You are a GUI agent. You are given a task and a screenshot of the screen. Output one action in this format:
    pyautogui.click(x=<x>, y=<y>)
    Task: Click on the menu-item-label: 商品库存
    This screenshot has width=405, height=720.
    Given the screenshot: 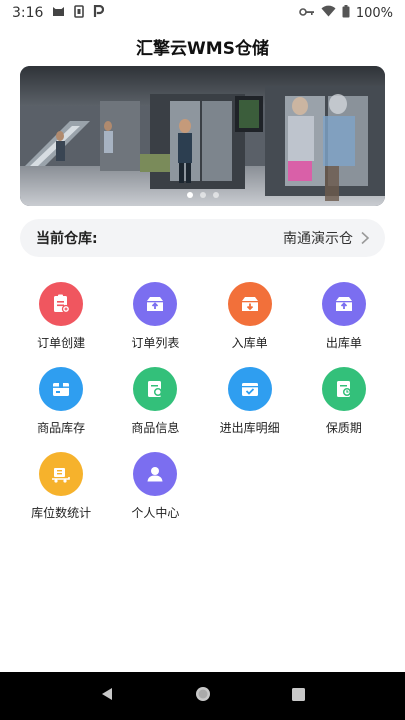 What is the action you would take?
    pyautogui.click(x=61, y=428)
    